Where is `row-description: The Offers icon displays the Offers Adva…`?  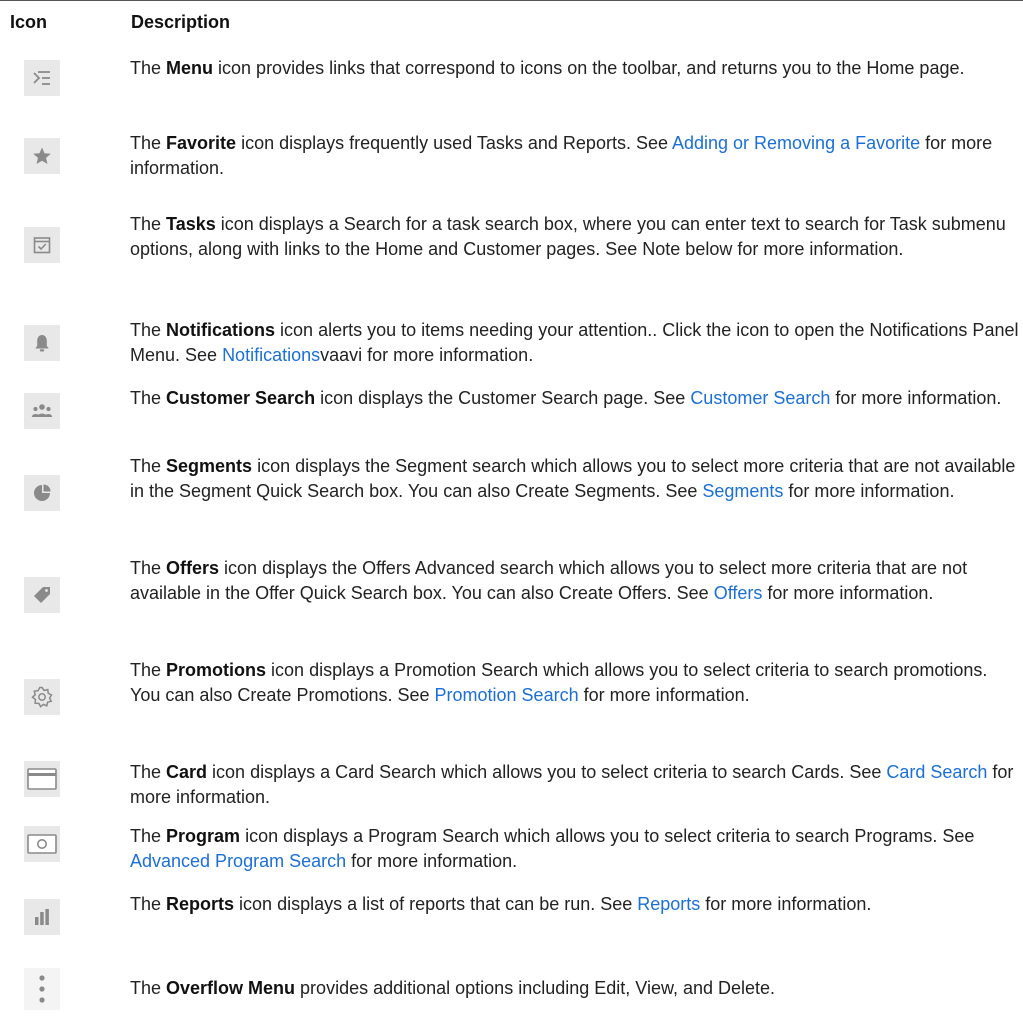 row-description: The Offers icon displays the Offers Adva… is located at coordinates (549, 580).